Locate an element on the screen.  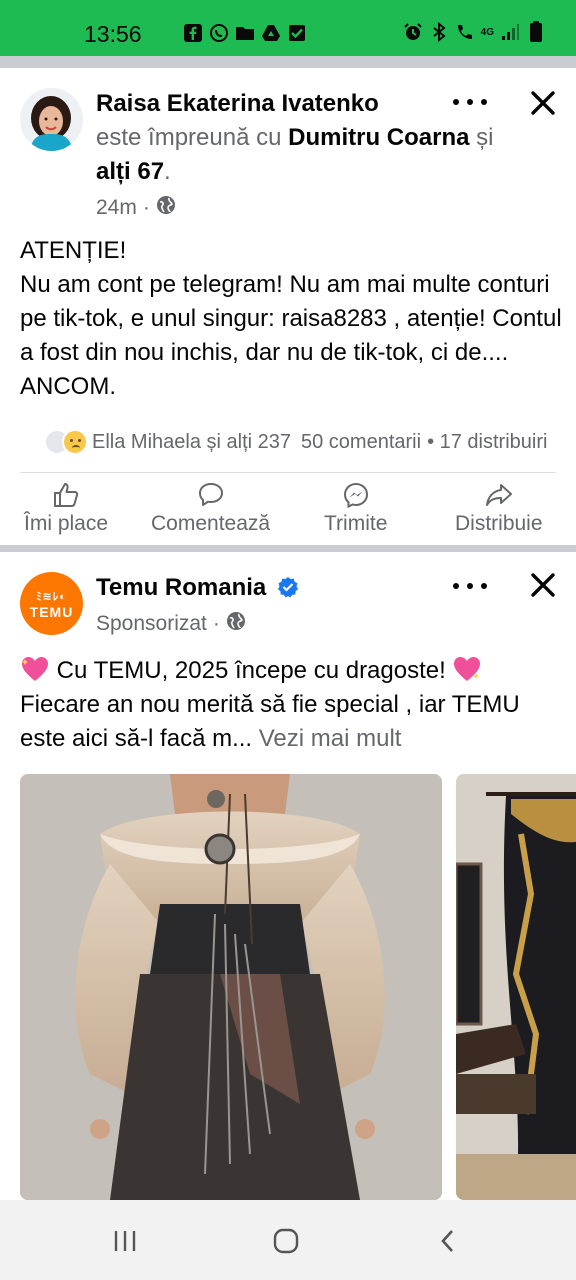
send-button: Trimite is located at coordinates (355, 508).